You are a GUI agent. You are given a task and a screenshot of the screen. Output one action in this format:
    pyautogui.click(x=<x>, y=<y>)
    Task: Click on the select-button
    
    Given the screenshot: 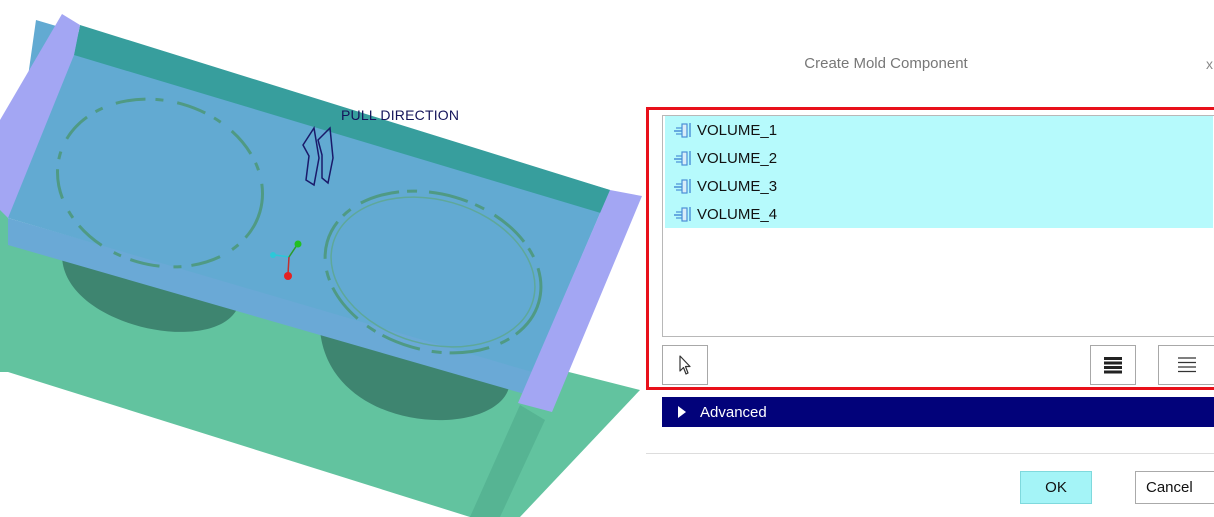 What is the action you would take?
    pyautogui.click(x=685, y=365)
    